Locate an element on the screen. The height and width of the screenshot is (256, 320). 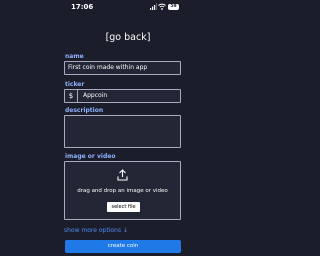
image-or-video-label: image or video is located at coordinates (90, 156).